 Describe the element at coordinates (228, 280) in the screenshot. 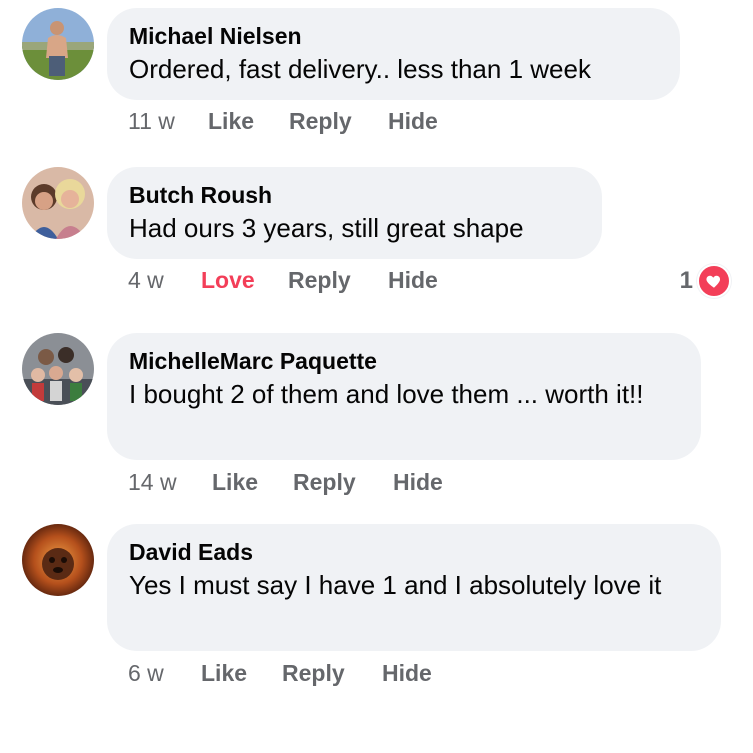

I see `love-button: Love` at that location.